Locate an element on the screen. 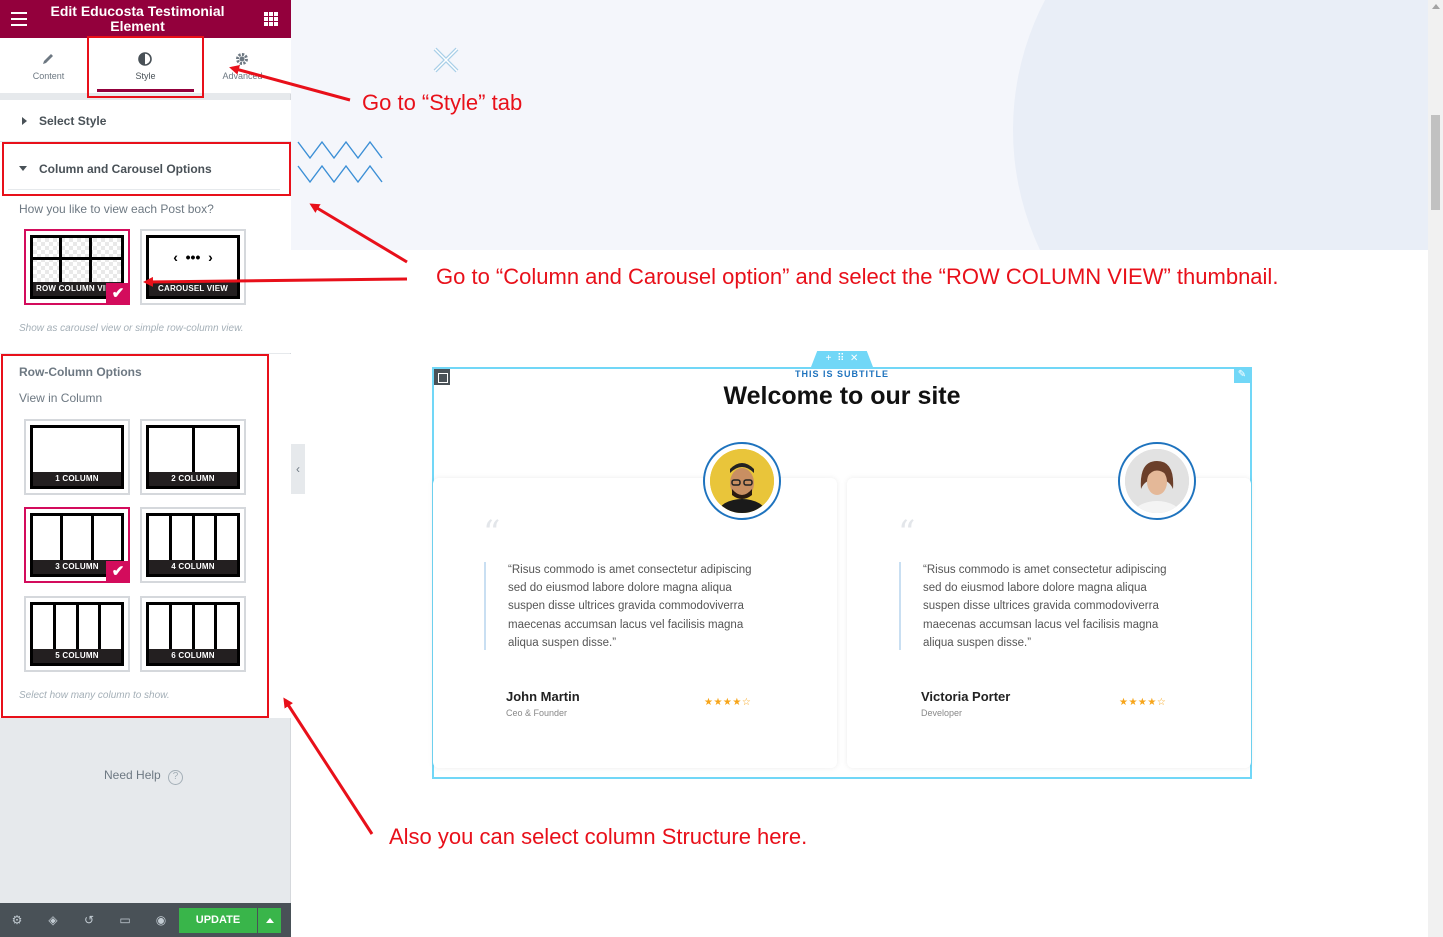 Image resolution: width=1443 pixels, height=937 pixels. scroll-up-icon is located at coordinates (1436, 6).